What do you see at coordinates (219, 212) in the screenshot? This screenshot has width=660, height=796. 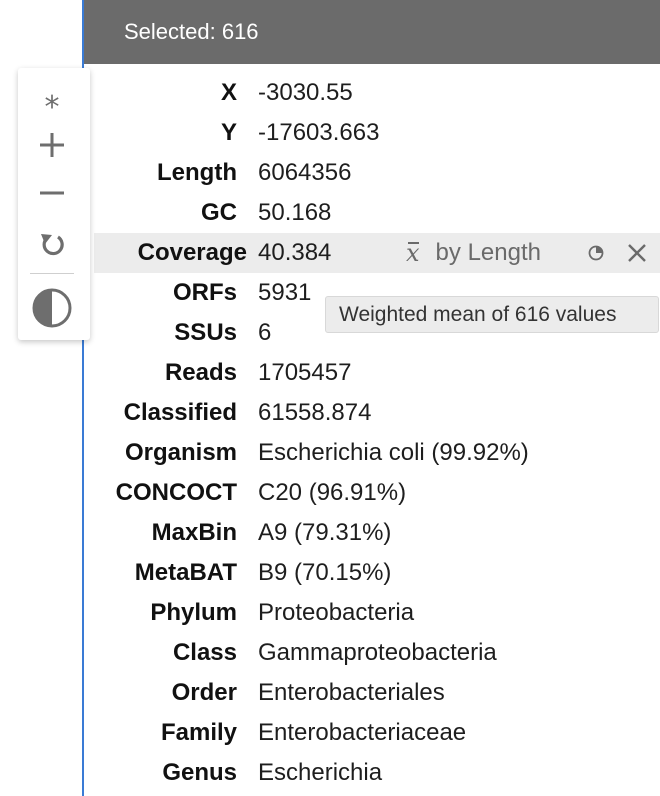 I see `property-label: GC` at bounding box center [219, 212].